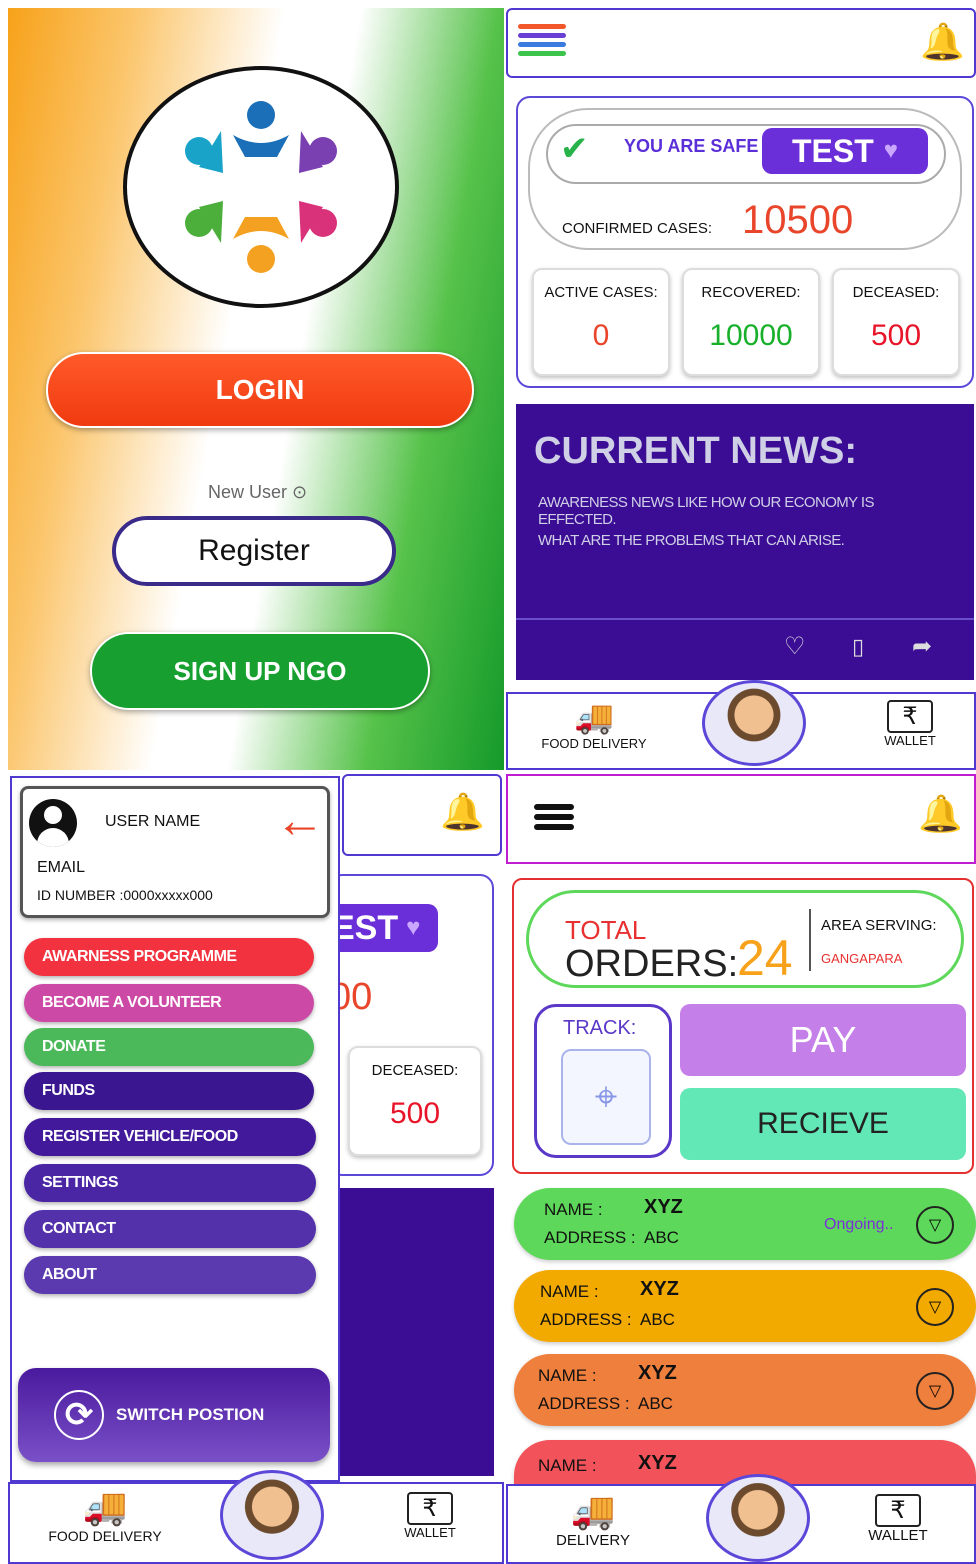 The image size is (976, 1564). I want to click on total-orders-pill: TOTAL ORDERS: 24 AREA SERVING: GANGAPARA, so click(745, 939).